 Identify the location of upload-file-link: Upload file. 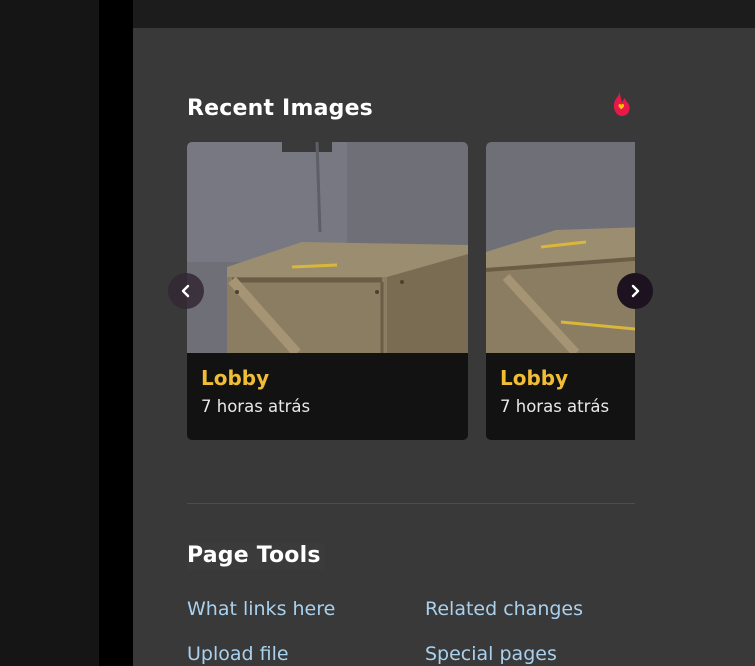
(238, 654).